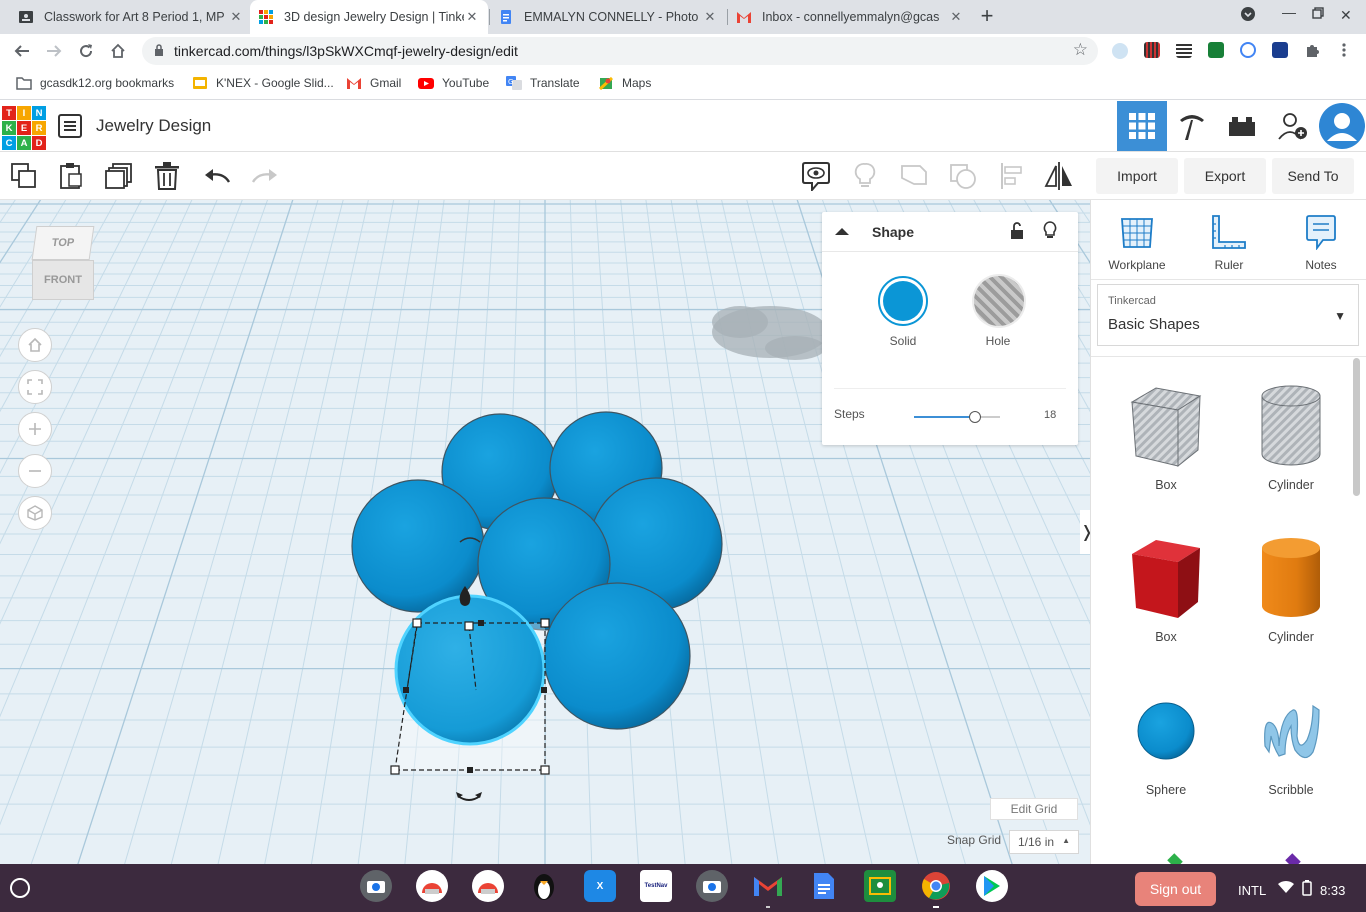  I want to click on play-store-app-icon, so click(992, 886).